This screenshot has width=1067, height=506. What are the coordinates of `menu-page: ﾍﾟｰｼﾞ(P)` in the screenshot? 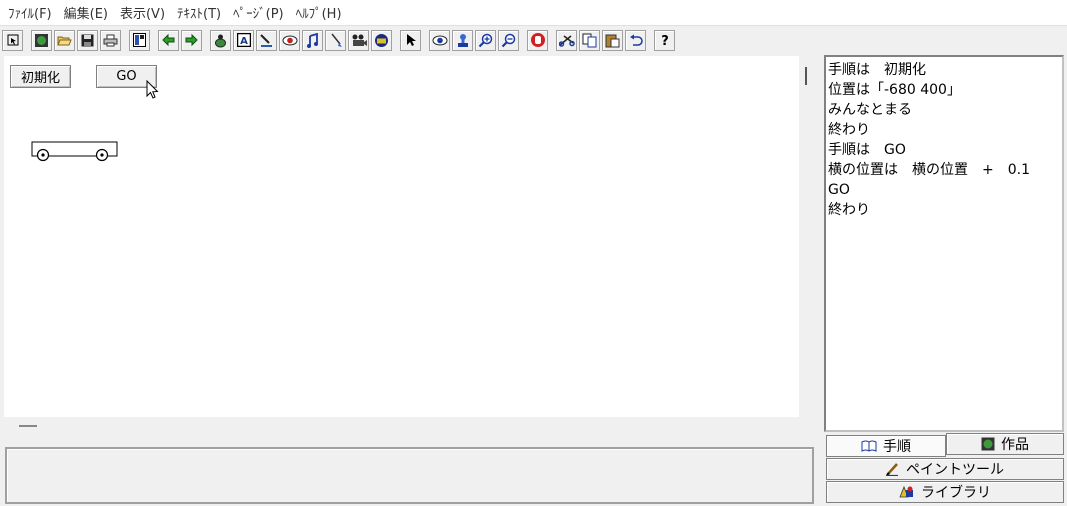 It's located at (260, 12).